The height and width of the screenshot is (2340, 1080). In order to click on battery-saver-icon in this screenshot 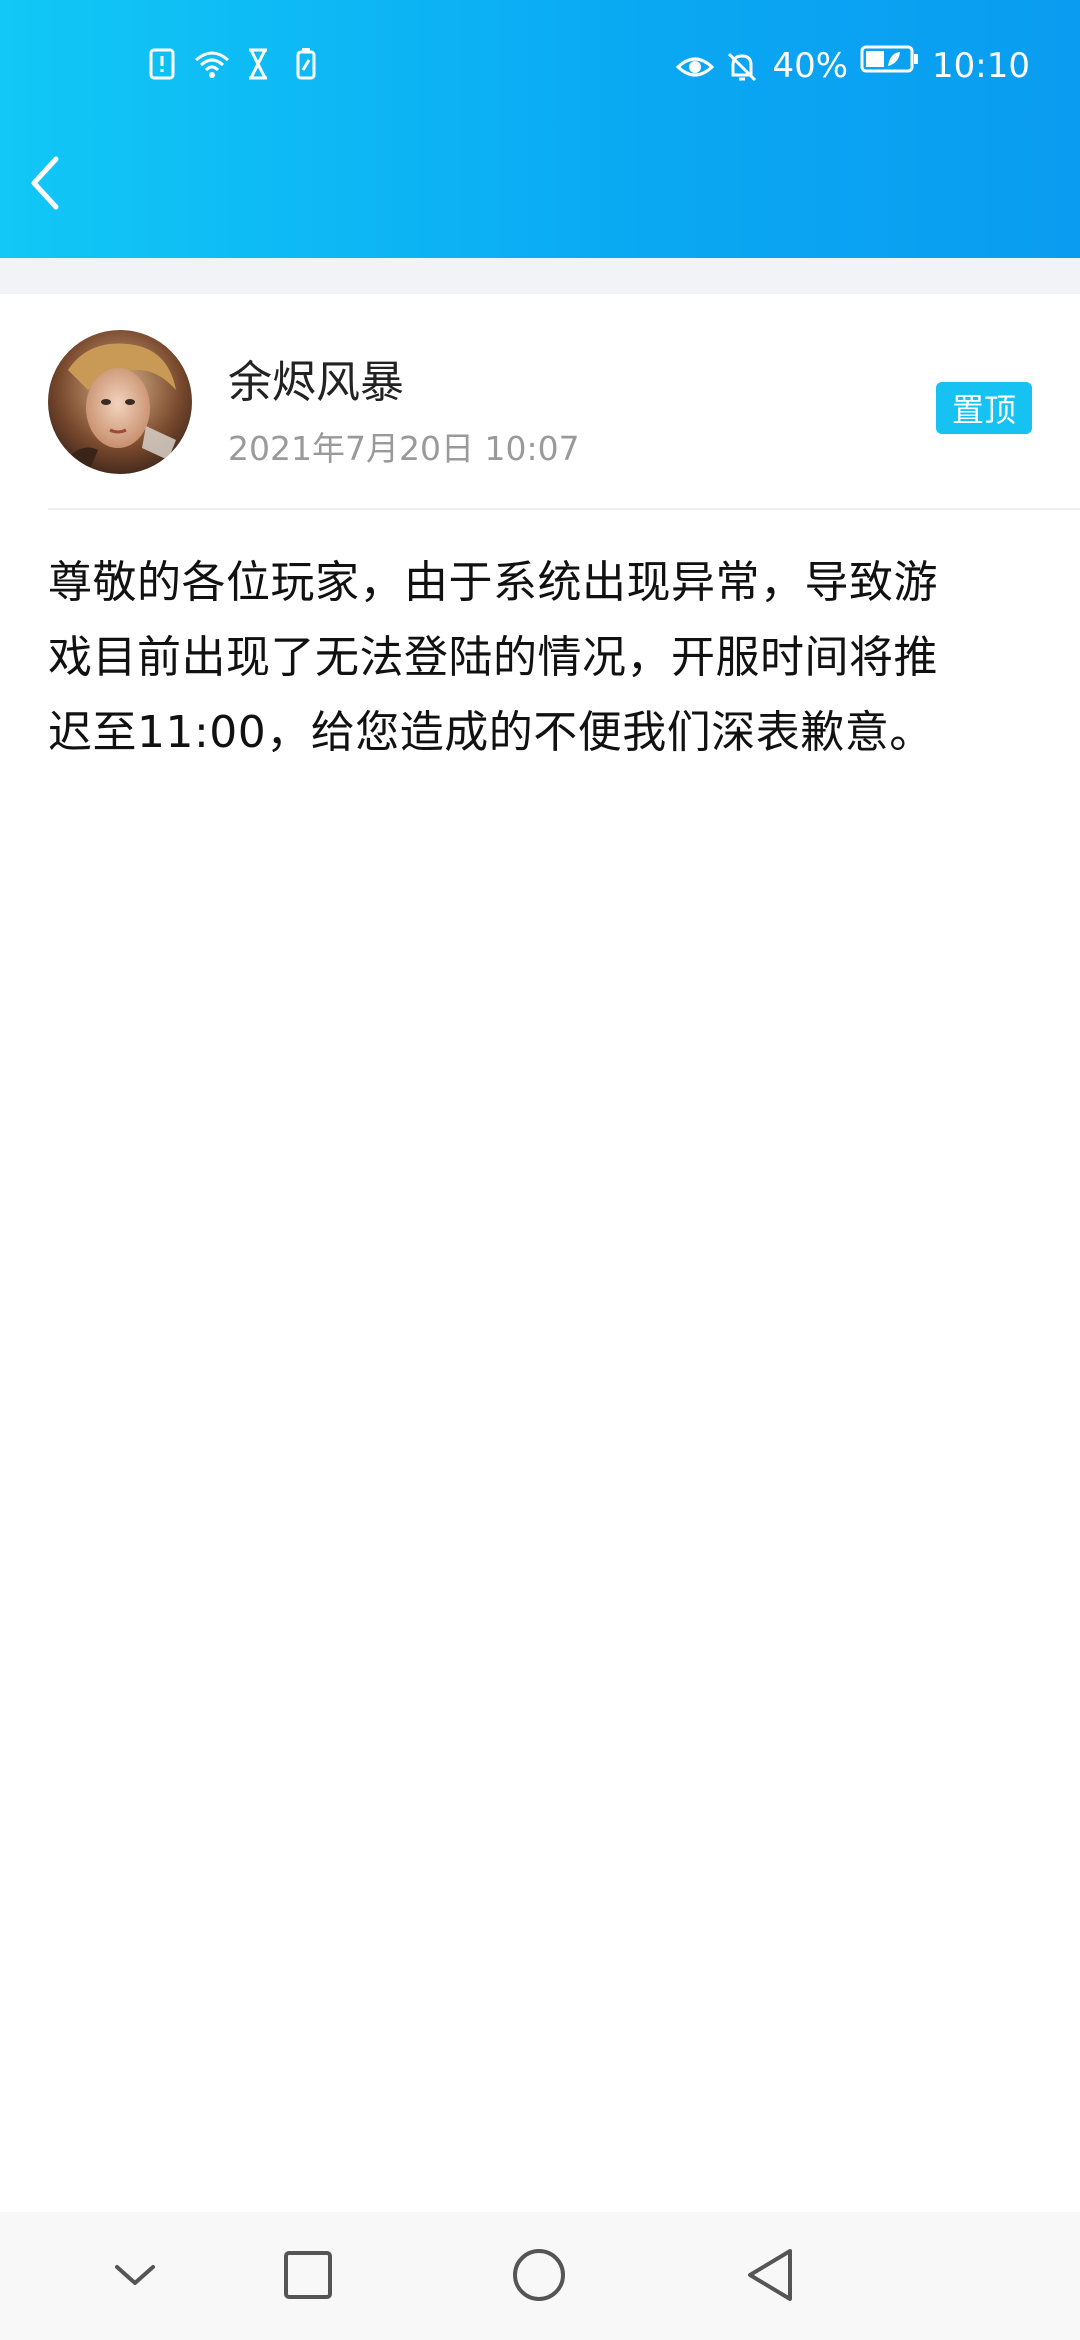, I will do `click(306, 64)`.